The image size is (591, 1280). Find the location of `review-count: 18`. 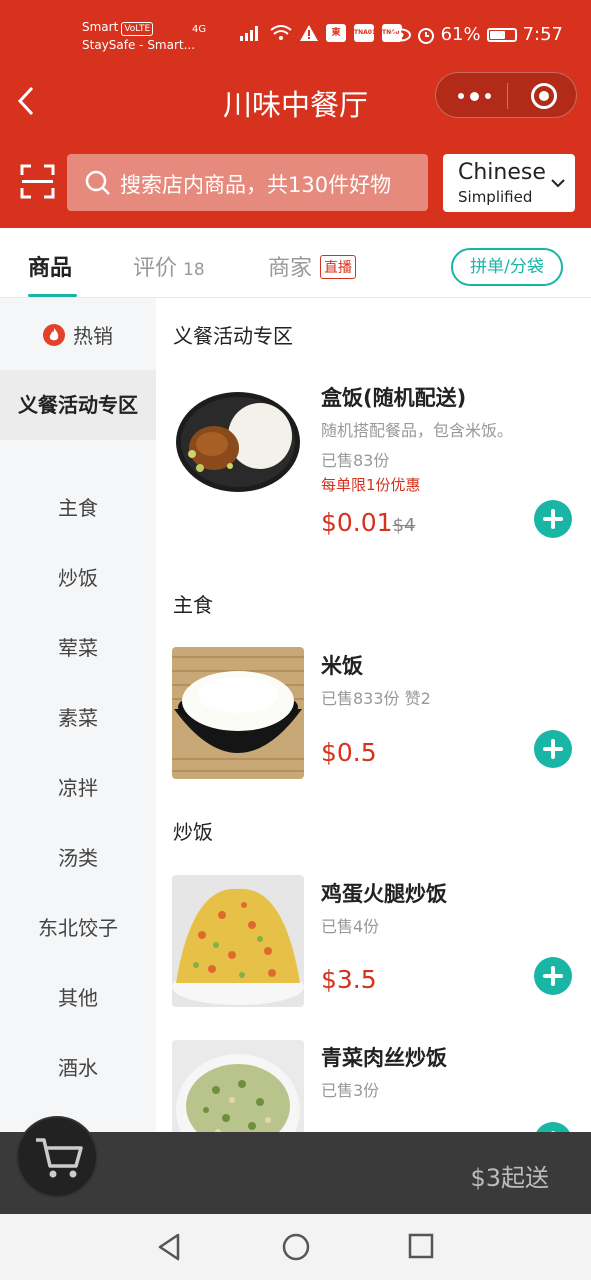

review-count: 18 is located at coordinates (194, 270).